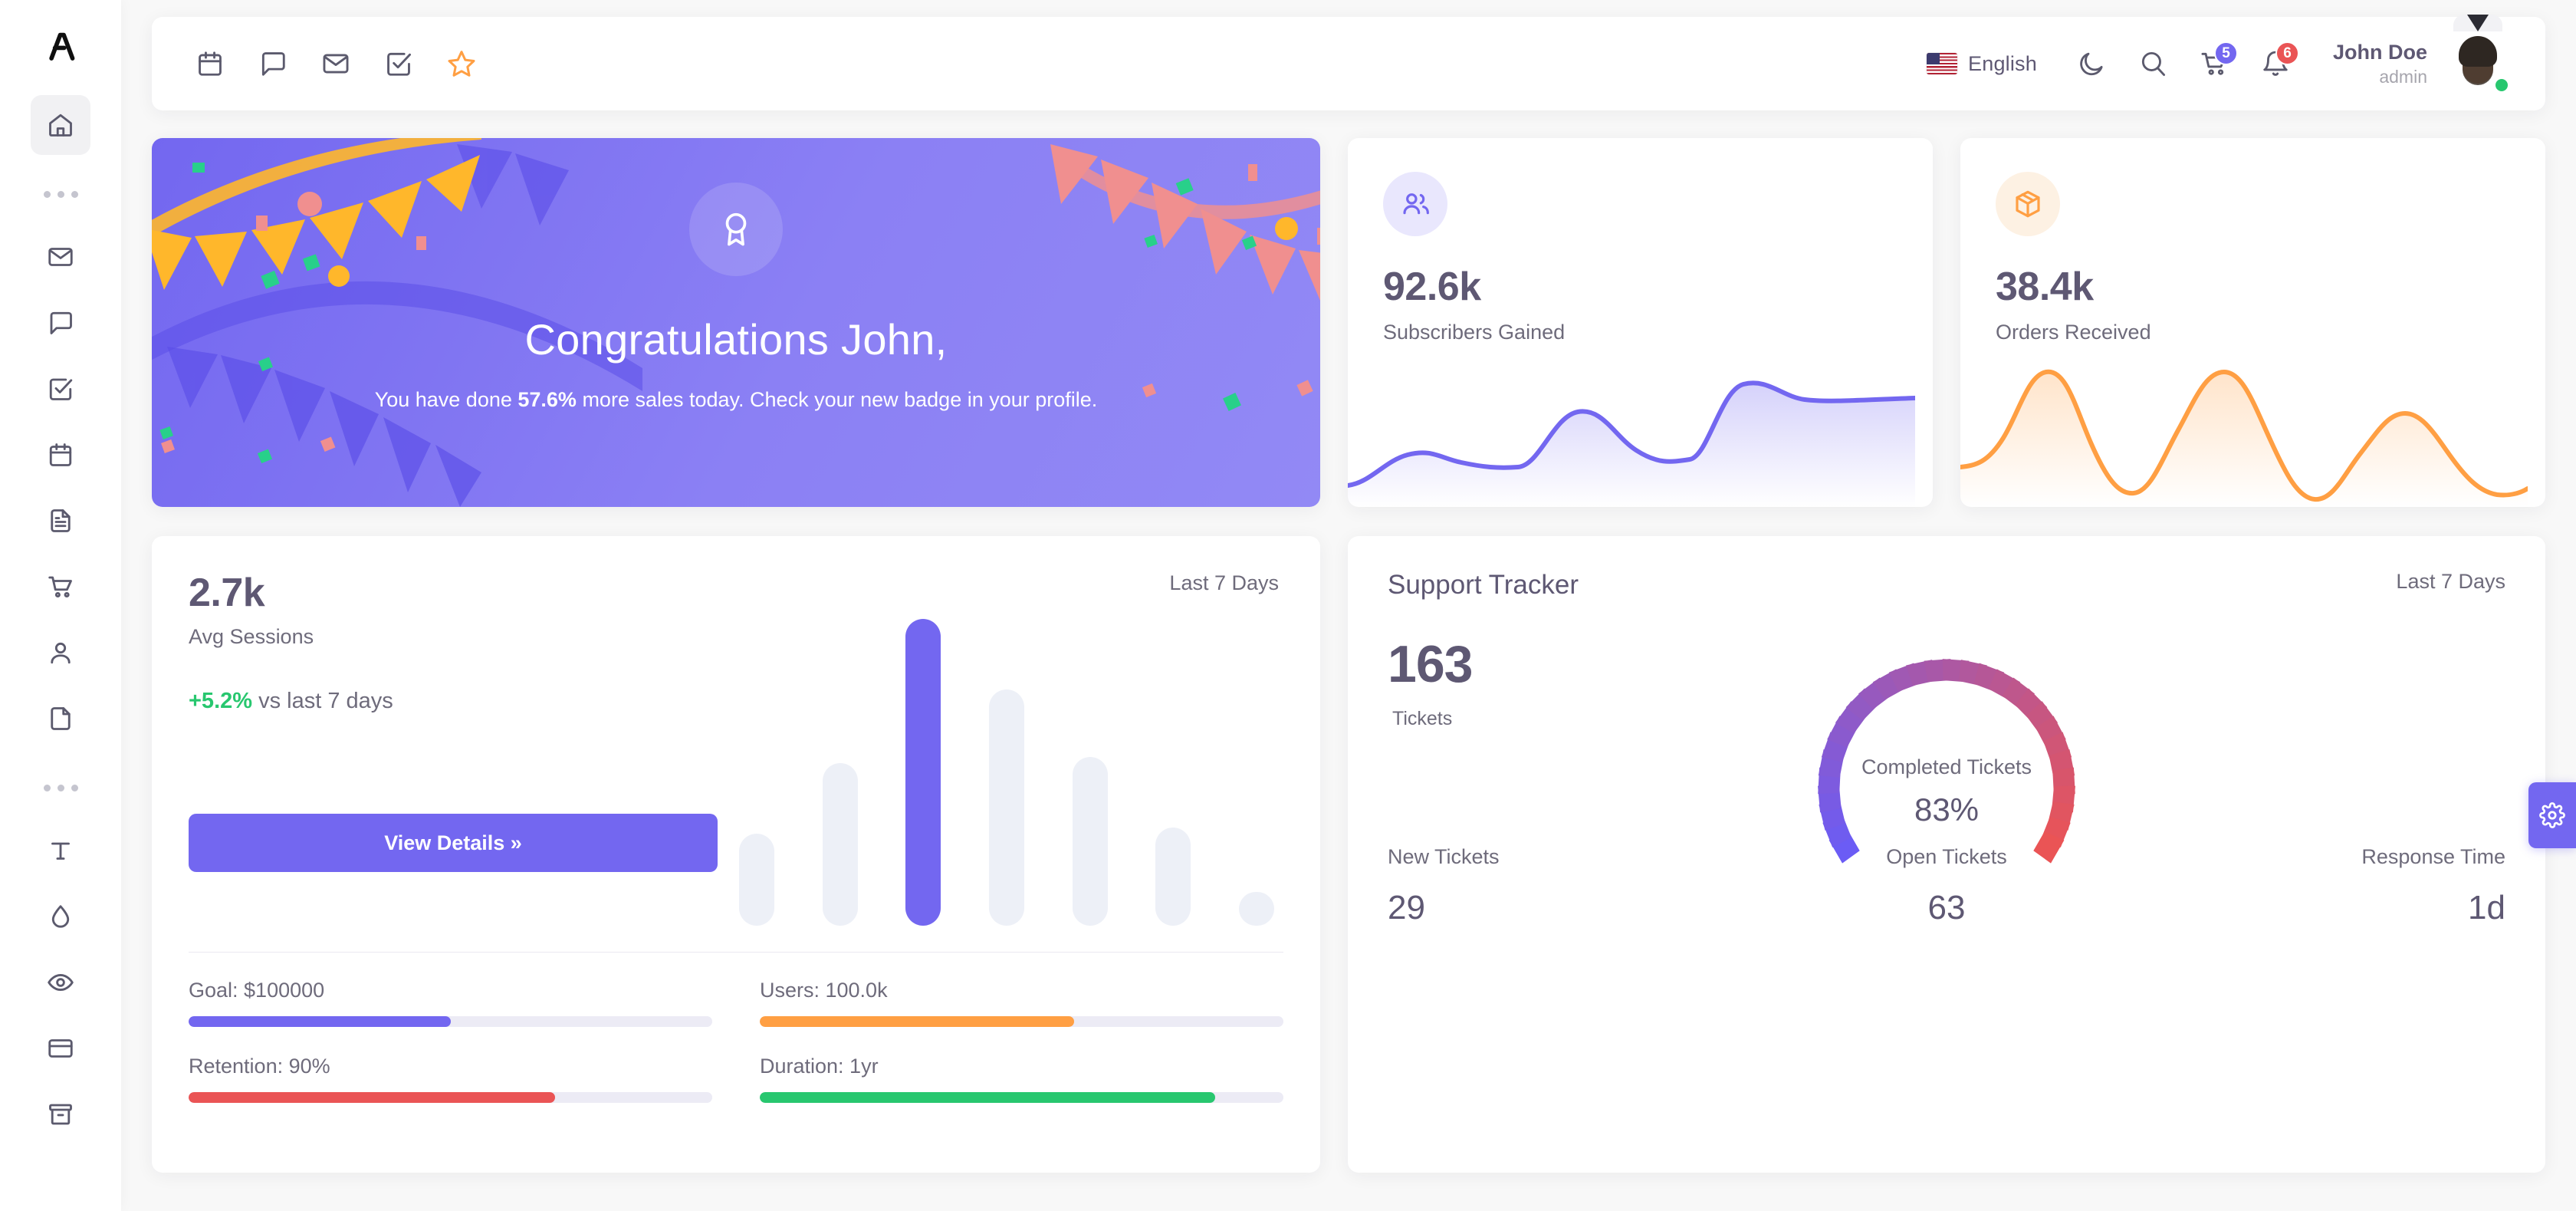  What do you see at coordinates (61, 719) in the screenshot?
I see `sidebar-item-pages` at bounding box center [61, 719].